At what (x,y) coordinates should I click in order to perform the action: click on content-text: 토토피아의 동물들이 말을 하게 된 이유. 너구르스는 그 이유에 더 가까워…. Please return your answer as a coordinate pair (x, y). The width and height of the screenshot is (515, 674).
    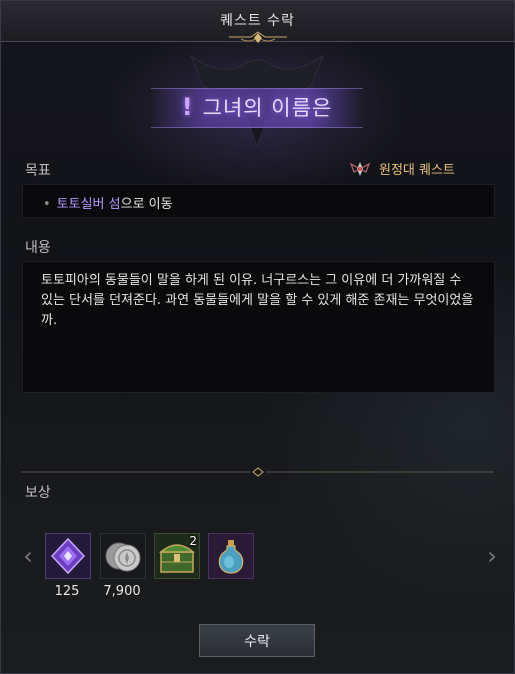
    Looking at the image, I should click on (257, 300).